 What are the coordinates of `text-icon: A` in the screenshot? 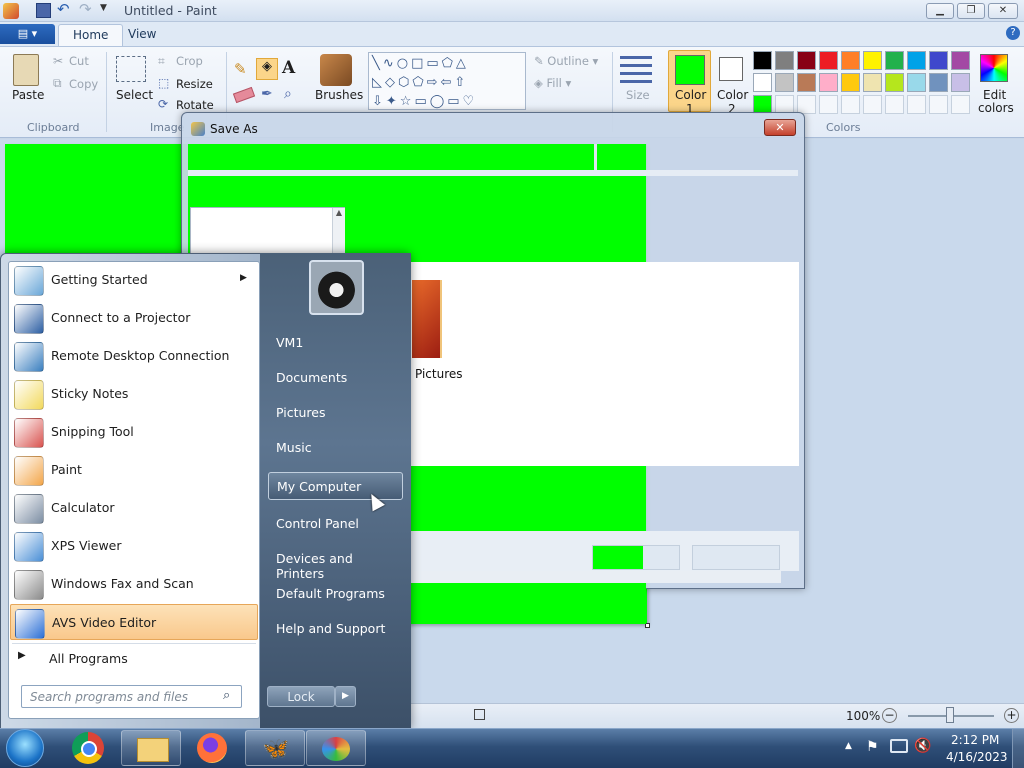 It's located at (288, 68).